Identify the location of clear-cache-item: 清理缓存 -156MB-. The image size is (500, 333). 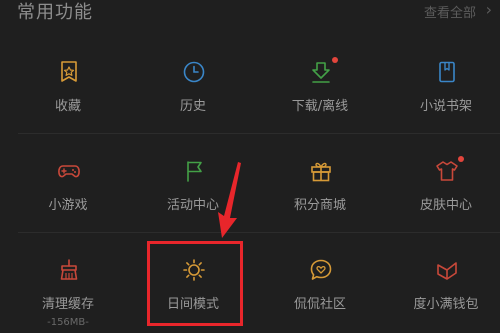
(68, 282).